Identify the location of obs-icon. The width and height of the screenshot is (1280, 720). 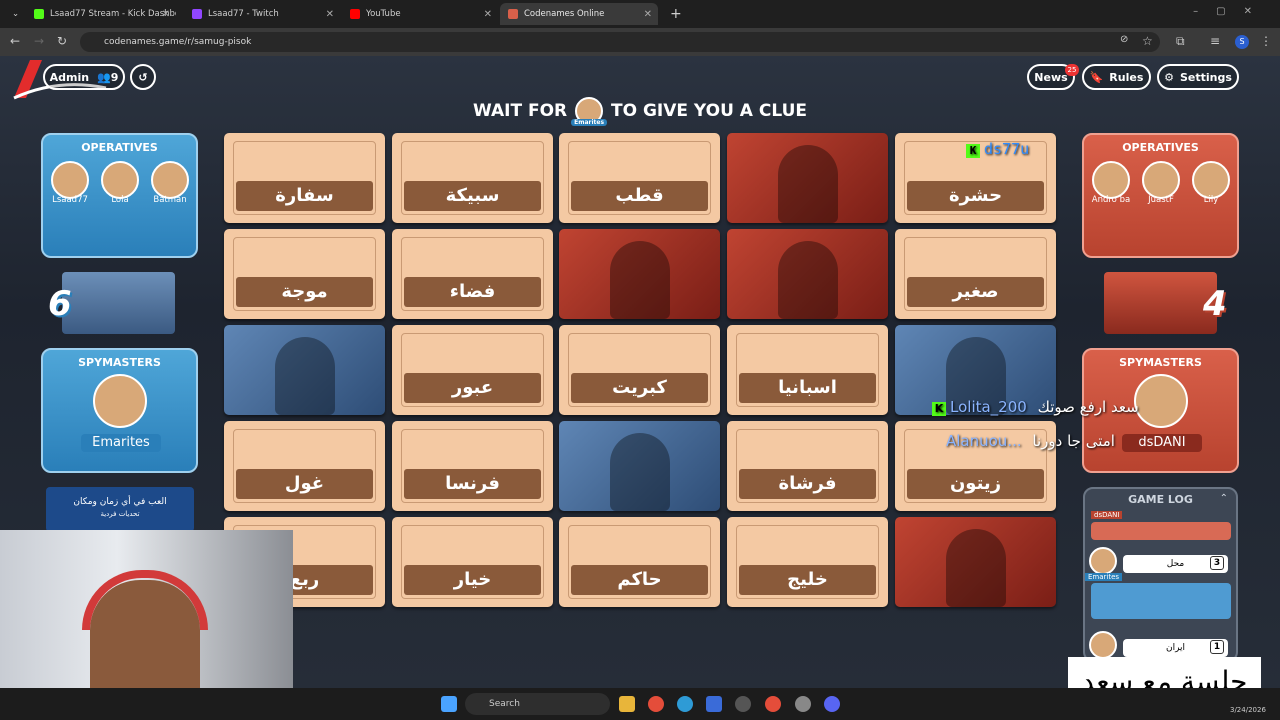
(803, 704).